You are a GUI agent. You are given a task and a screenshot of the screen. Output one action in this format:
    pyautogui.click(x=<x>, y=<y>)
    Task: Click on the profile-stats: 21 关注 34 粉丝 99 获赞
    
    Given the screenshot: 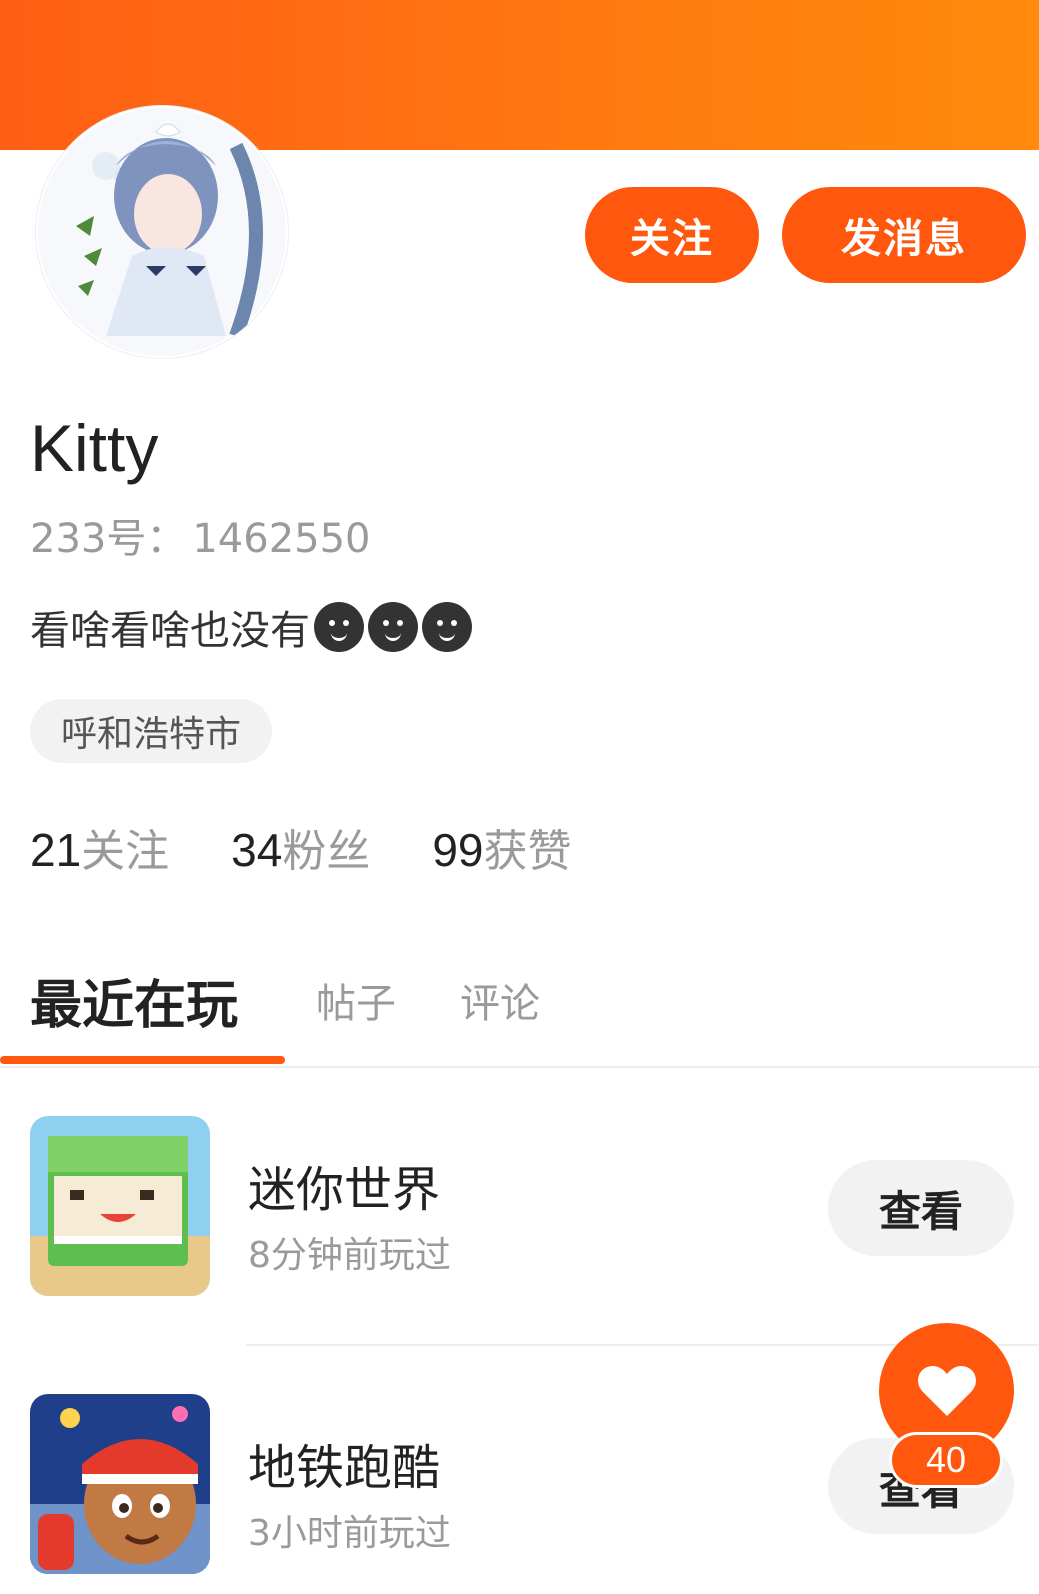 What is the action you would take?
    pyautogui.click(x=332, y=847)
    